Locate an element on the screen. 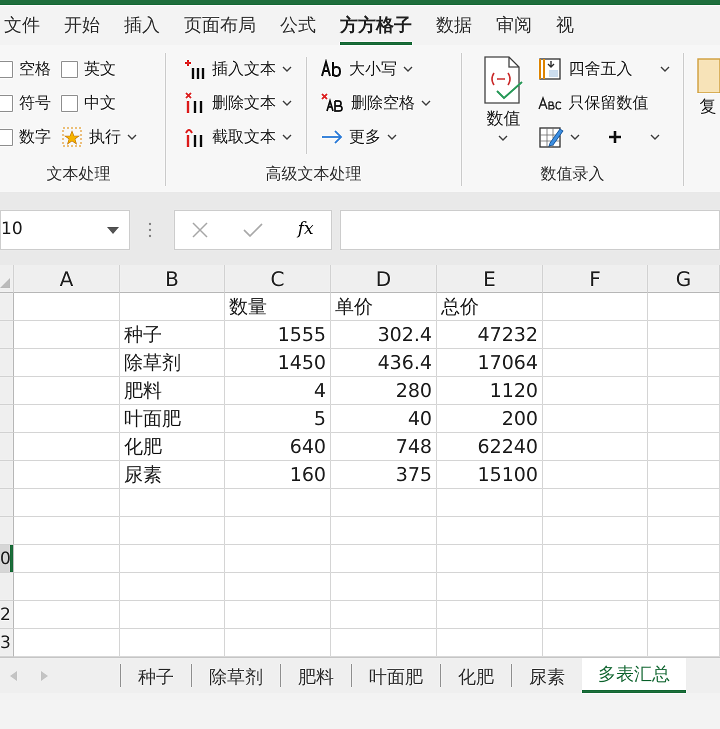  command-button: 删除空格 is located at coordinates (375, 103).